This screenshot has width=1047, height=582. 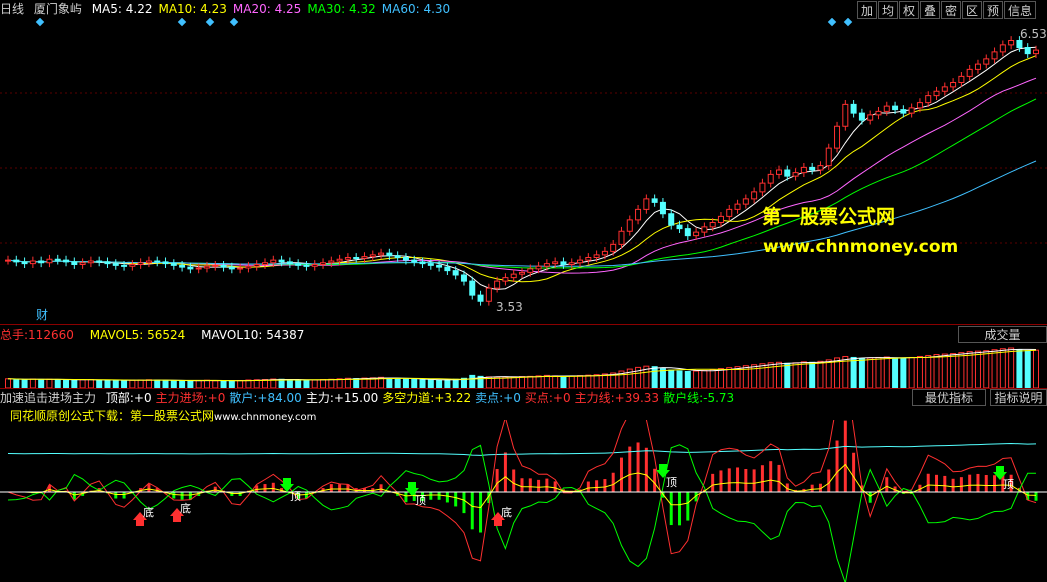 What do you see at coordinates (181, 398) in the screenshot?
I see `indicator-field-label: 主力进场:` at bounding box center [181, 398].